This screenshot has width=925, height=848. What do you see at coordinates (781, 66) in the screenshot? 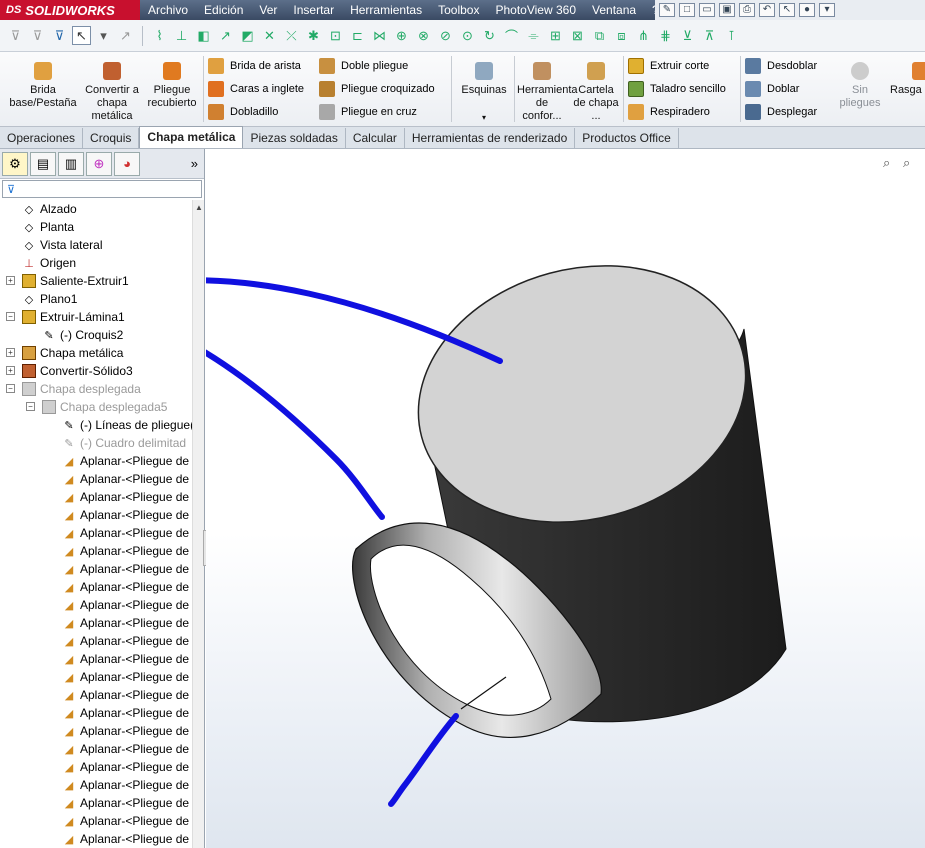
I see `desdoblar-button: Desdoblar` at bounding box center [781, 66].